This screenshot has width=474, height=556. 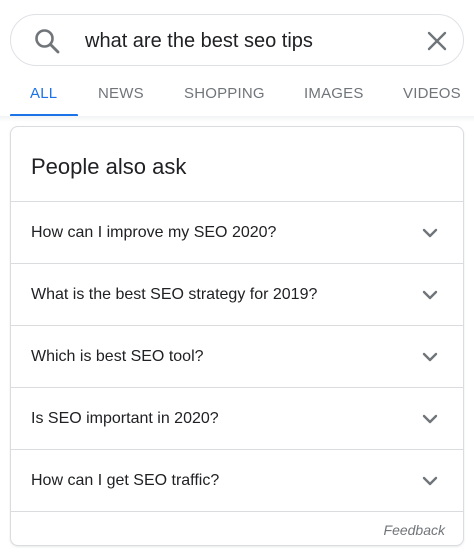 I want to click on tab-shopping: SHOPPING, so click(x=224, y=94).